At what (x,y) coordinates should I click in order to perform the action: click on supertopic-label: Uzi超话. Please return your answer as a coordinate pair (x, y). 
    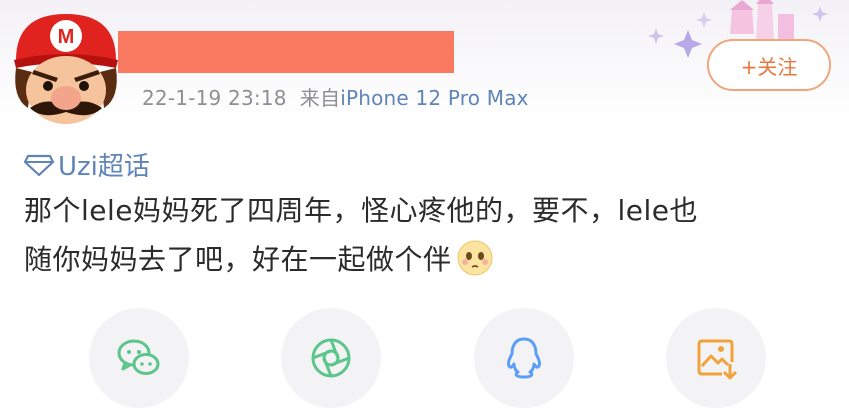
    Looking at the image, I should click on (104, 167).